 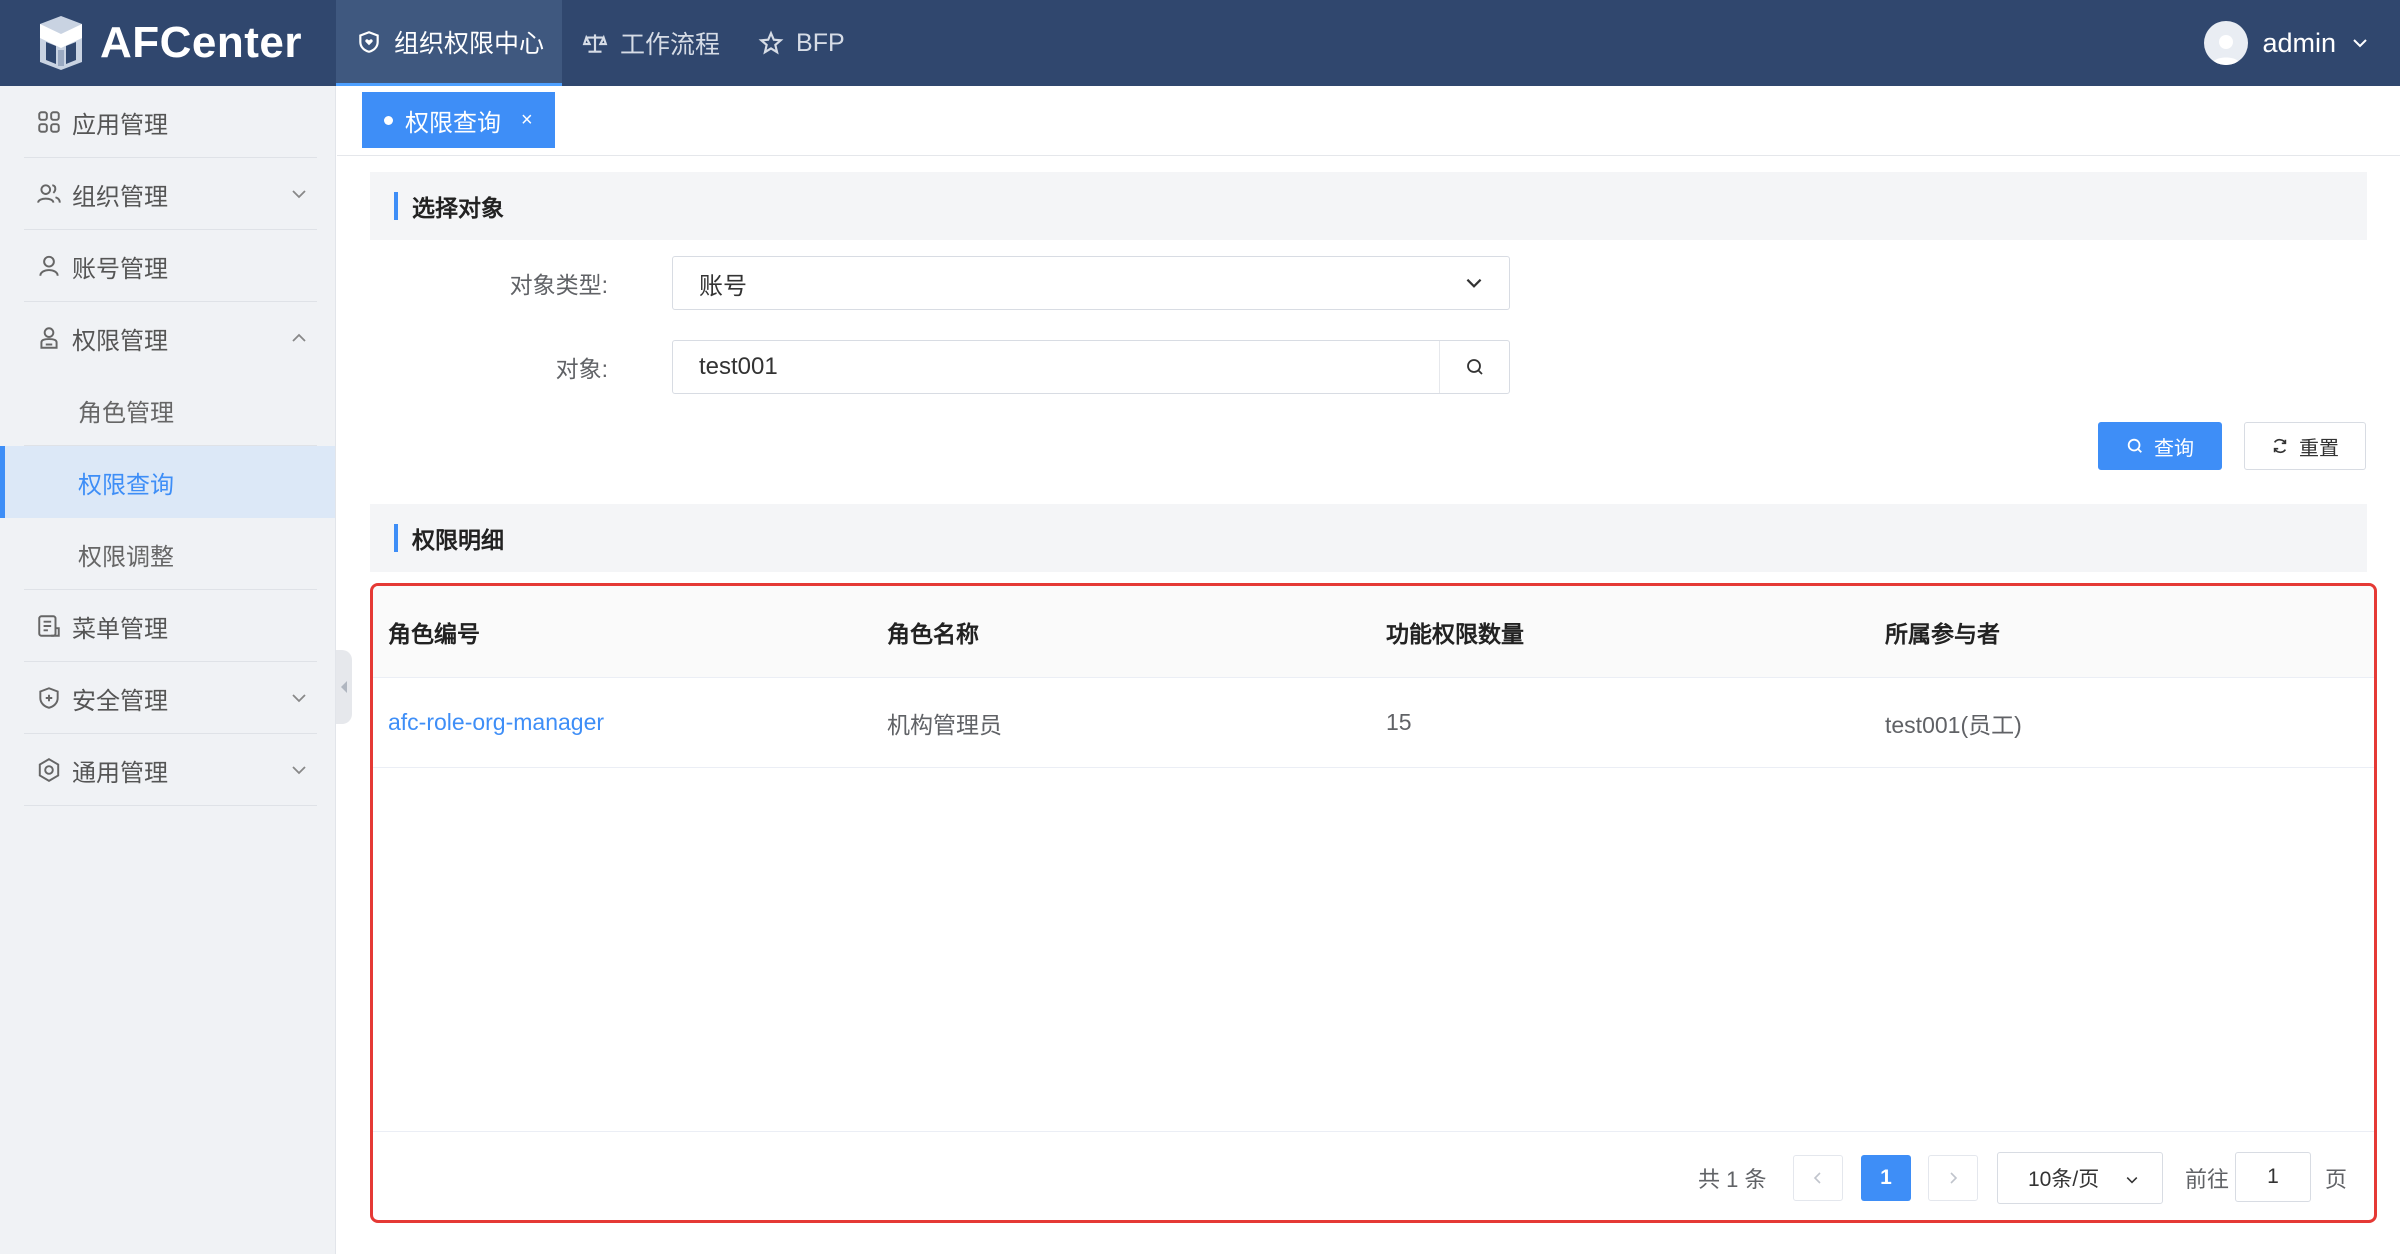 I want to click on select-arrow, so click(x=1474, y=283).